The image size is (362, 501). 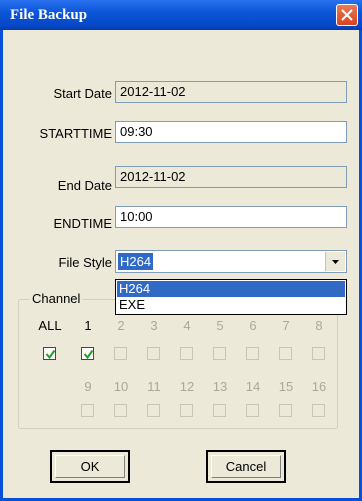 I want to click on channel-label-2: 2, so click(x=121, y=325).